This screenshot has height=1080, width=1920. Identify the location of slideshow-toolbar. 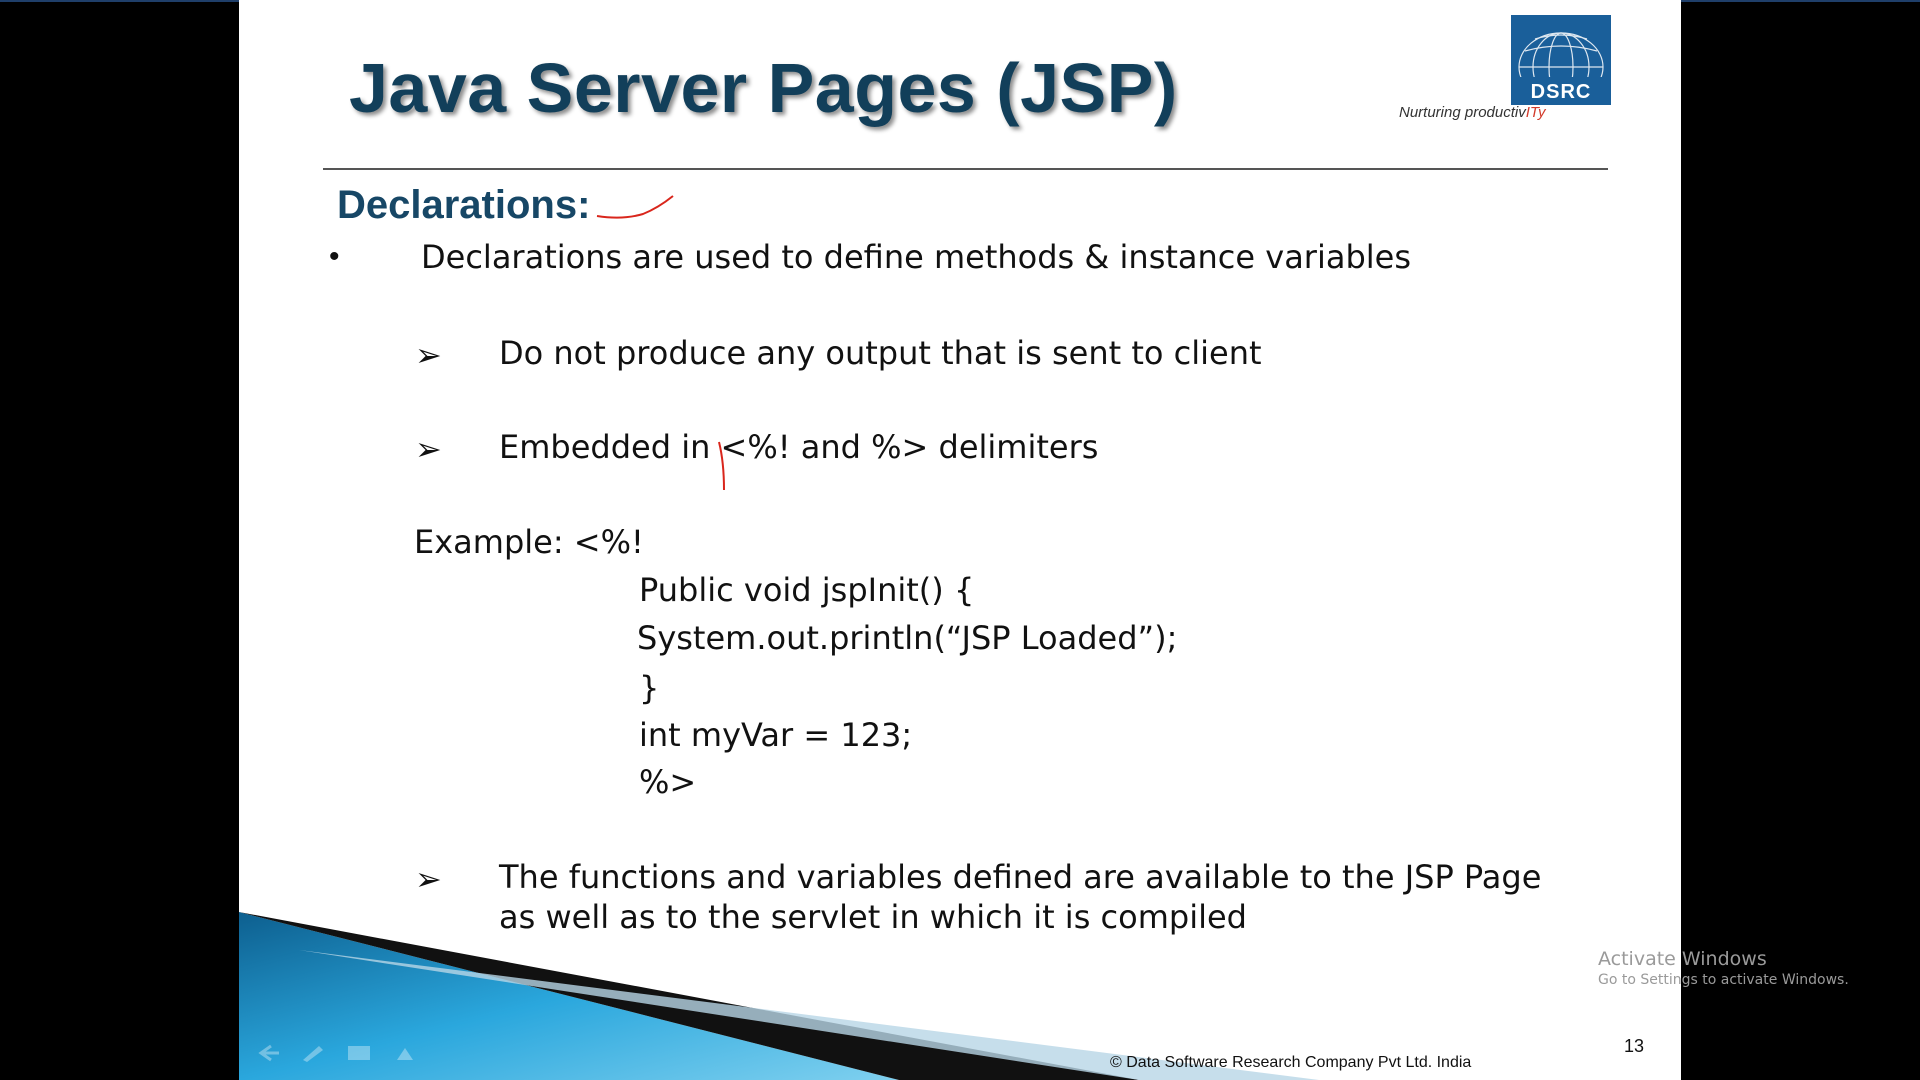
(336, 1053).